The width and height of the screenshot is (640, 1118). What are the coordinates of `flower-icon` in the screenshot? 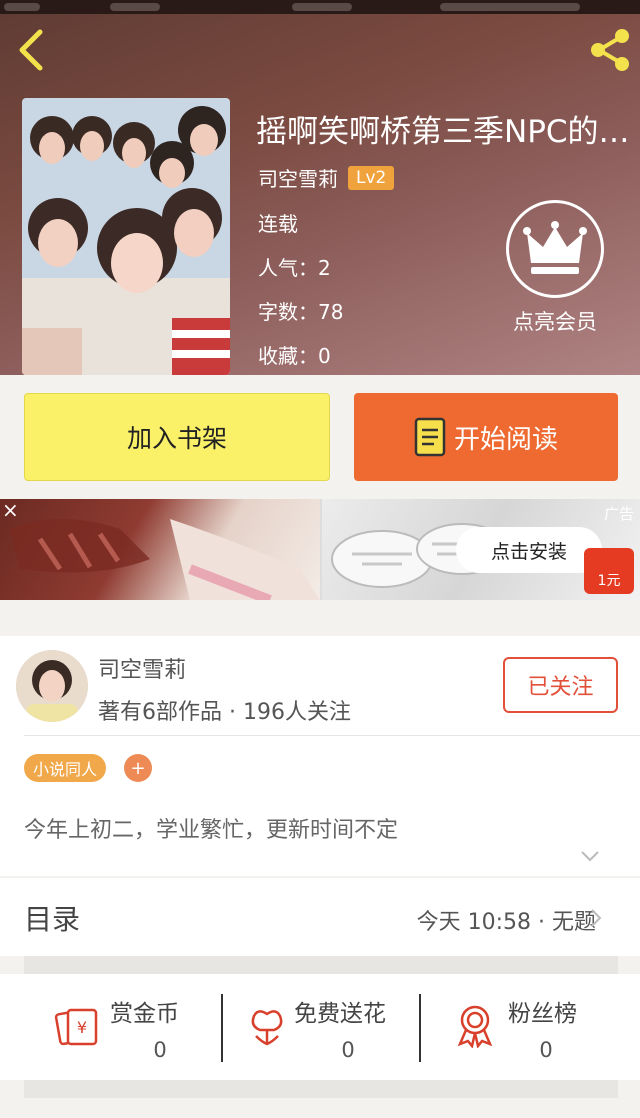 It's located at (267, 1028).